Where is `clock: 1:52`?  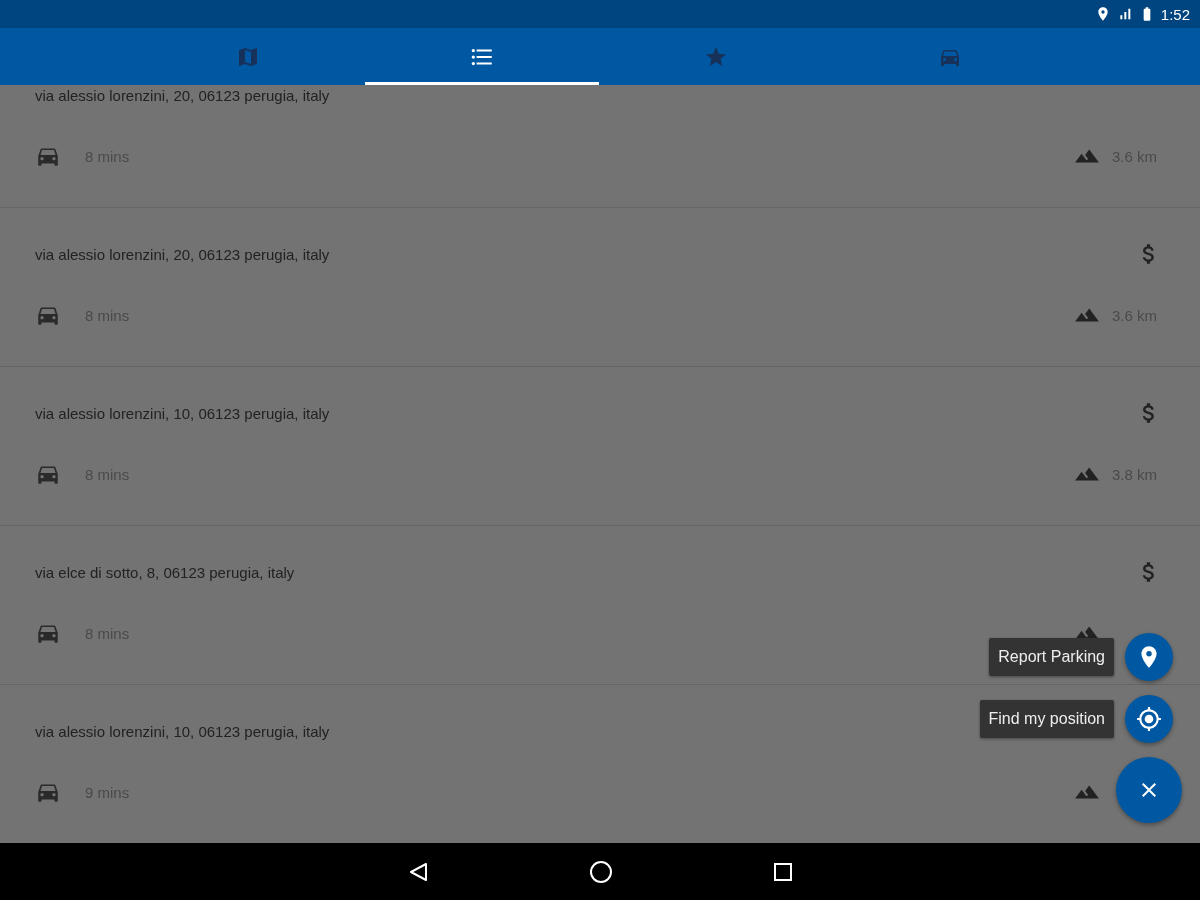
clock: 1:52 is located at coordinates (1175, 14).